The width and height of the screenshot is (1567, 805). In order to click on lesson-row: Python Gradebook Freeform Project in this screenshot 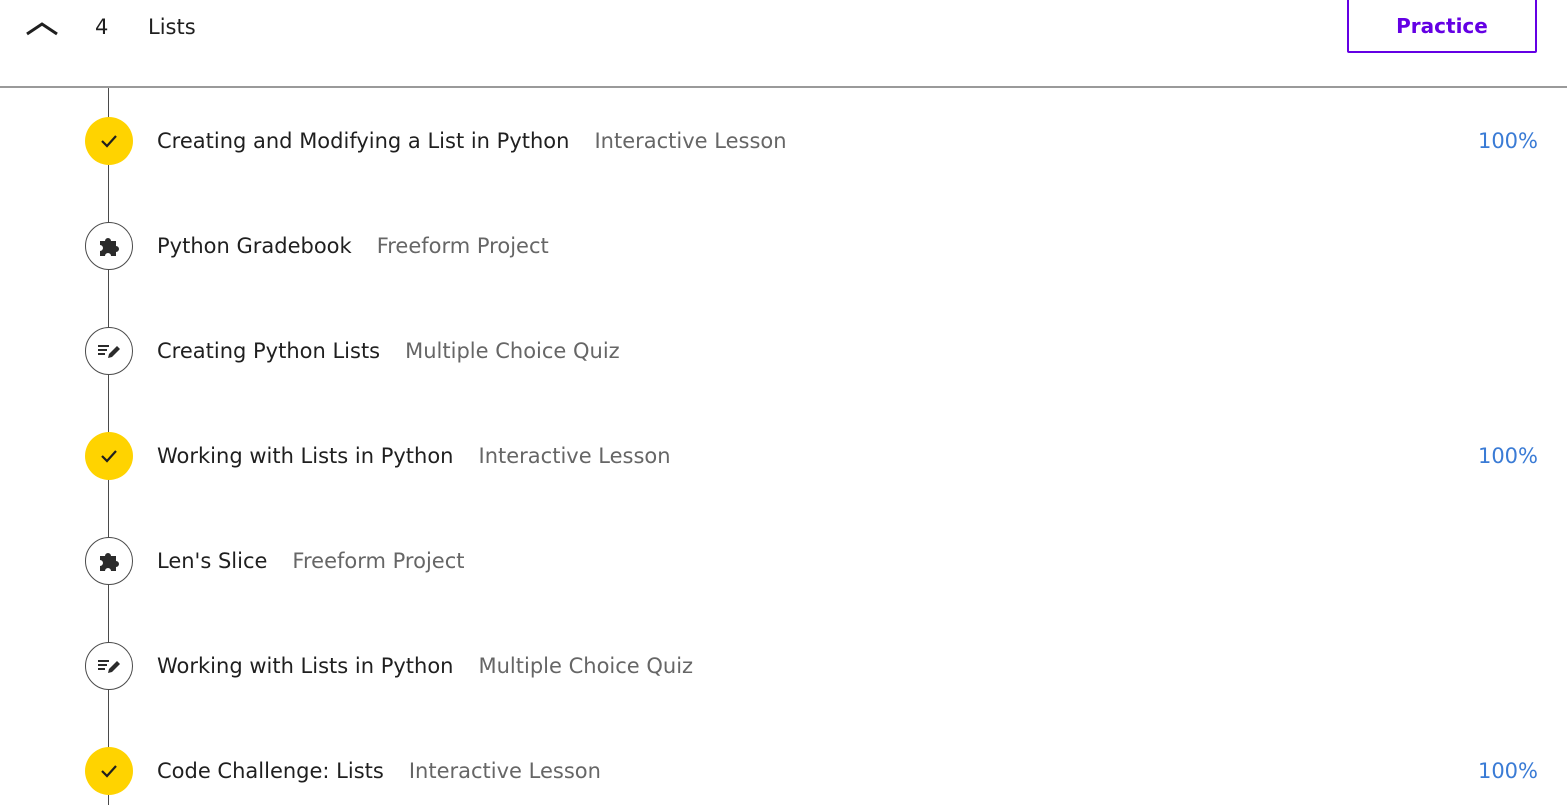, I will do `click(783, 246)`.